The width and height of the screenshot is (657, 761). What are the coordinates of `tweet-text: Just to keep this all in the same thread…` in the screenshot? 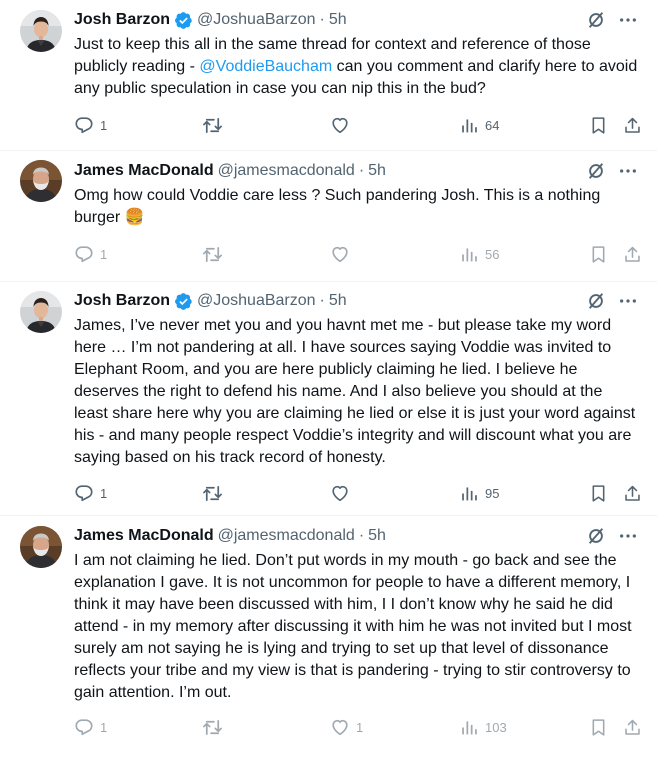 It's located at (357, 67).